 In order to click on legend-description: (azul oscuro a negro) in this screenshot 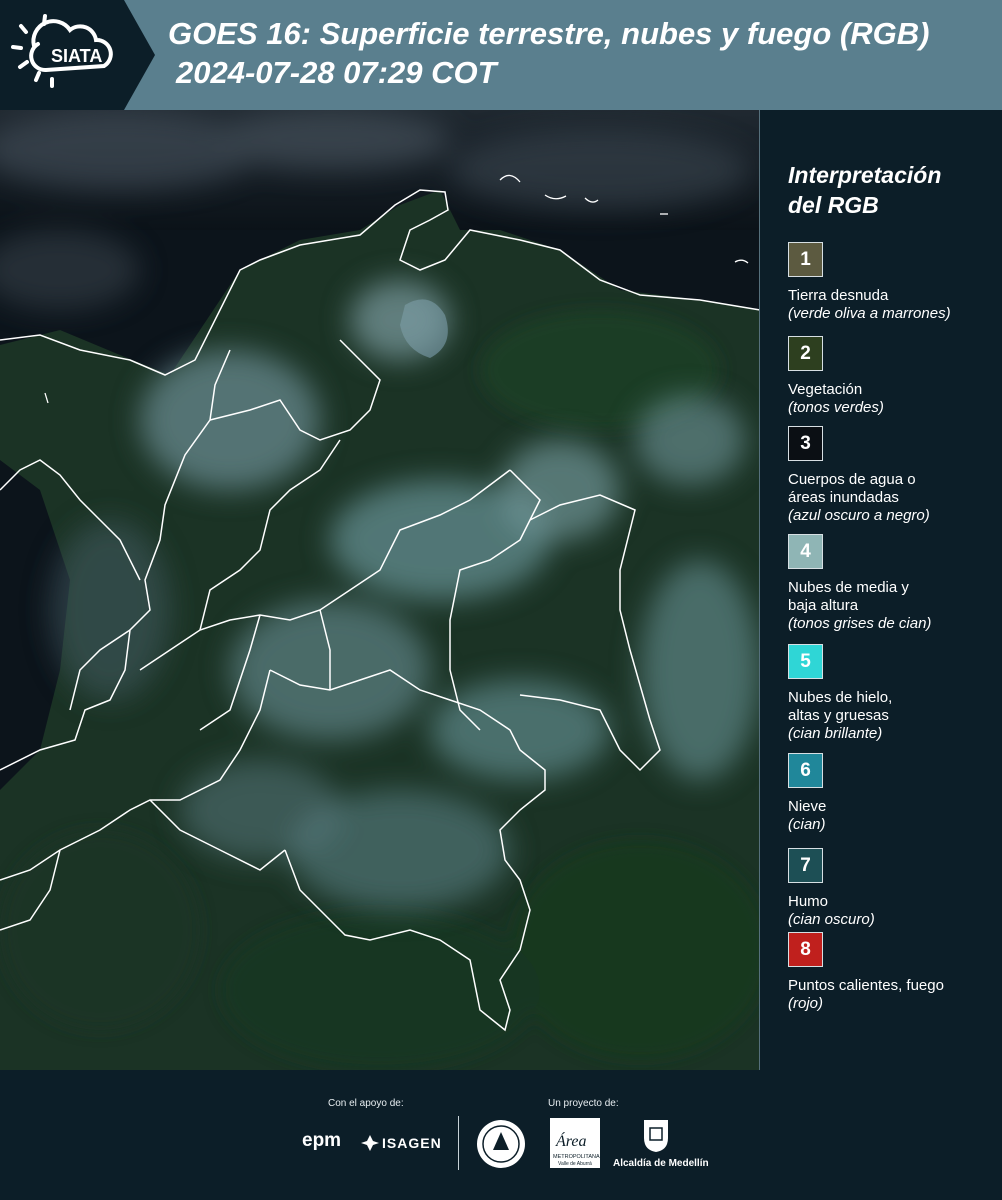, I will do `click(859, 515)`.